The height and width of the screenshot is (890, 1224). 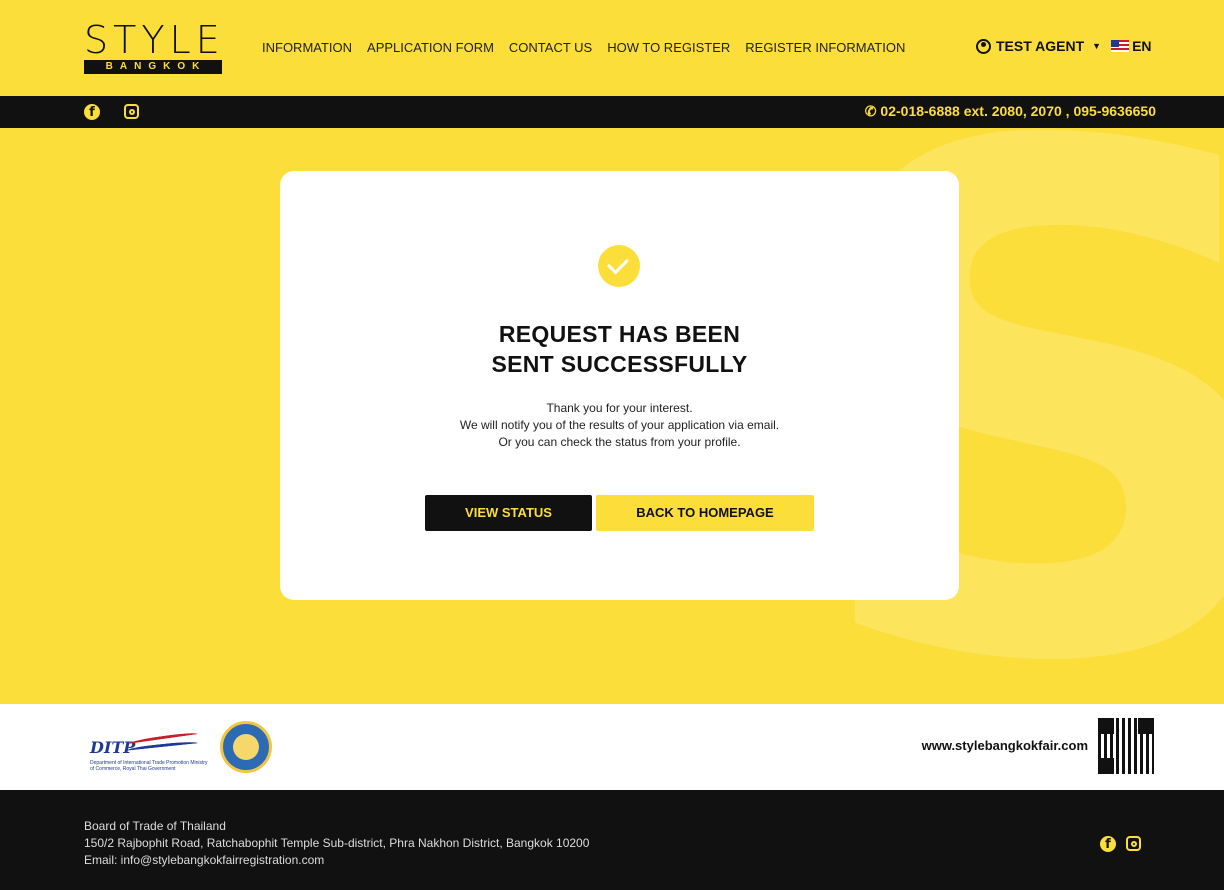 I want to click on style-bangkok-logo: STYLE BANGKOK, so click(x=154, y=48).